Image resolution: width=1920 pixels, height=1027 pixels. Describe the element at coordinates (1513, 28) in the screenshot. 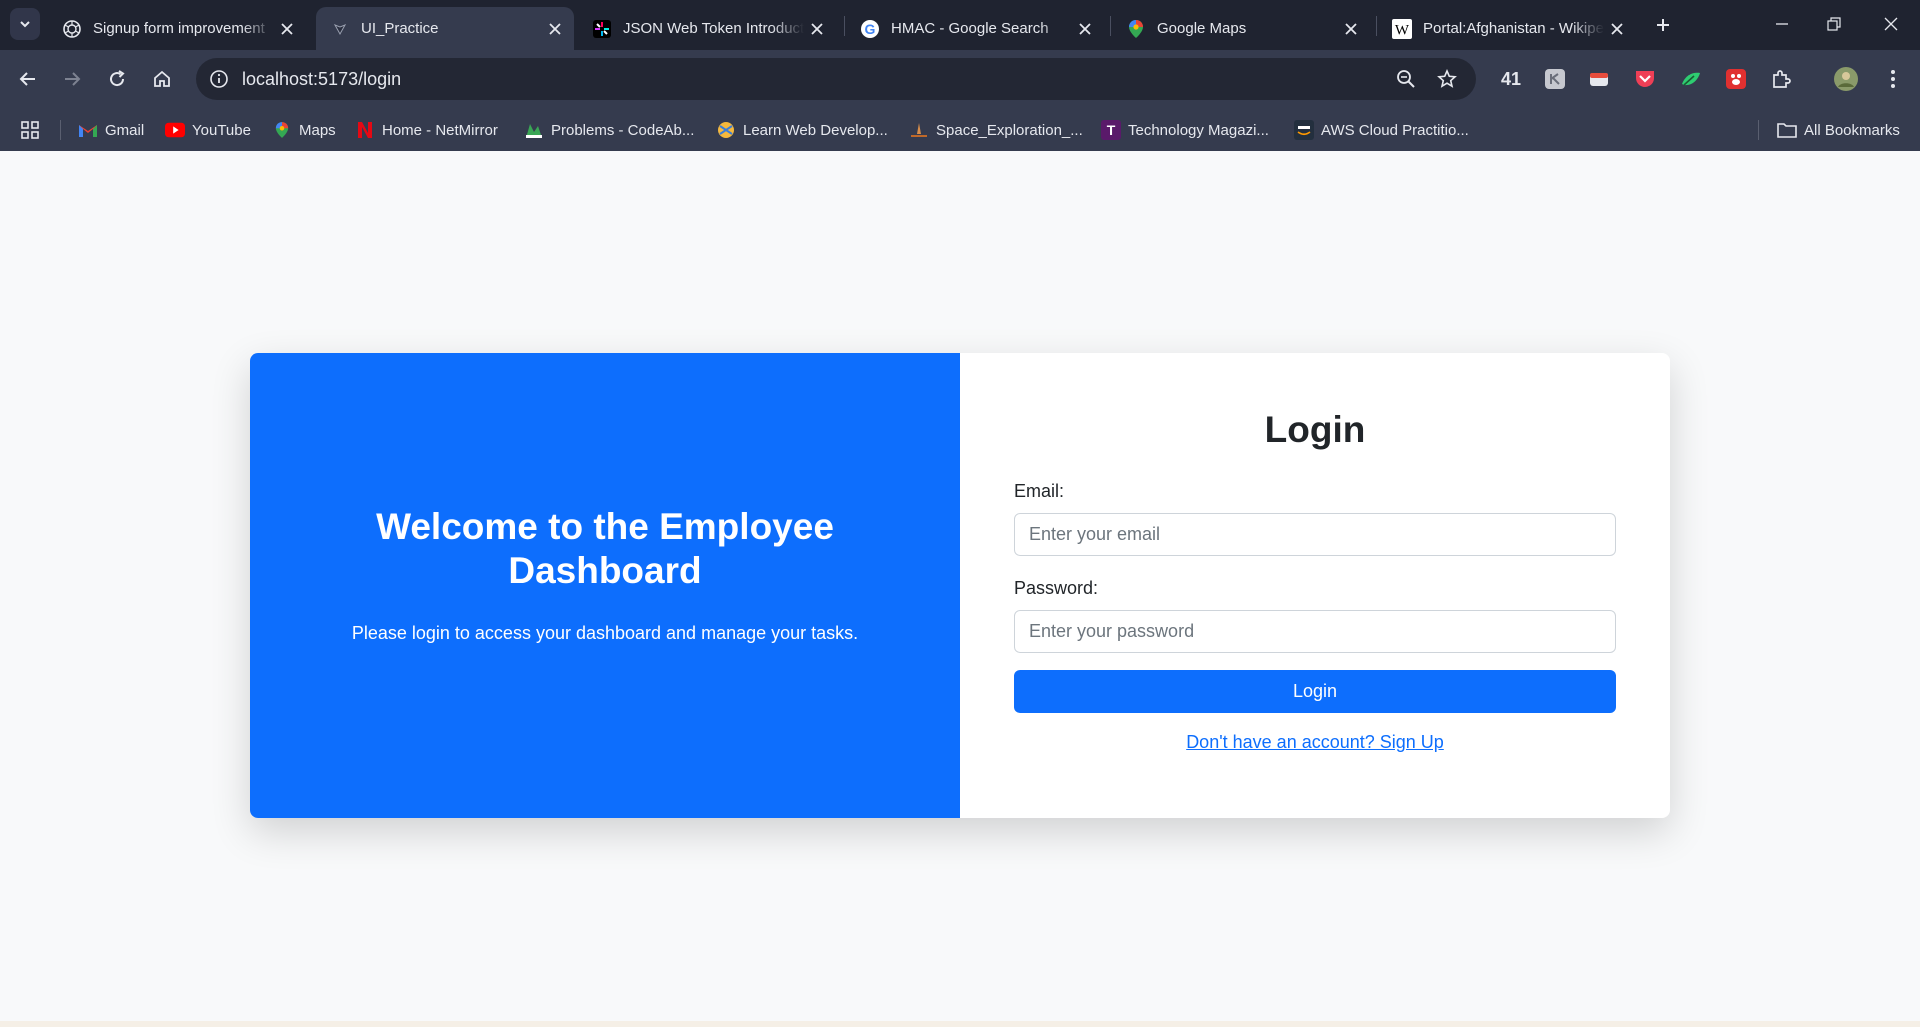

I see `tab-title: Portal:Afghanistan - Wikipedia` at that location.